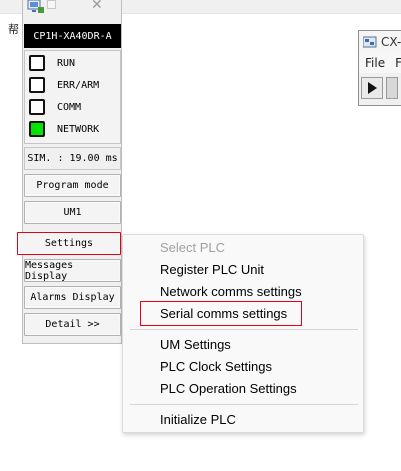 Image resolution: width=401 pixels, height=471 pixels. Describe the element at coordinates (52, 63) in the screenshot. I see `led-row-run: RUN` at that location.